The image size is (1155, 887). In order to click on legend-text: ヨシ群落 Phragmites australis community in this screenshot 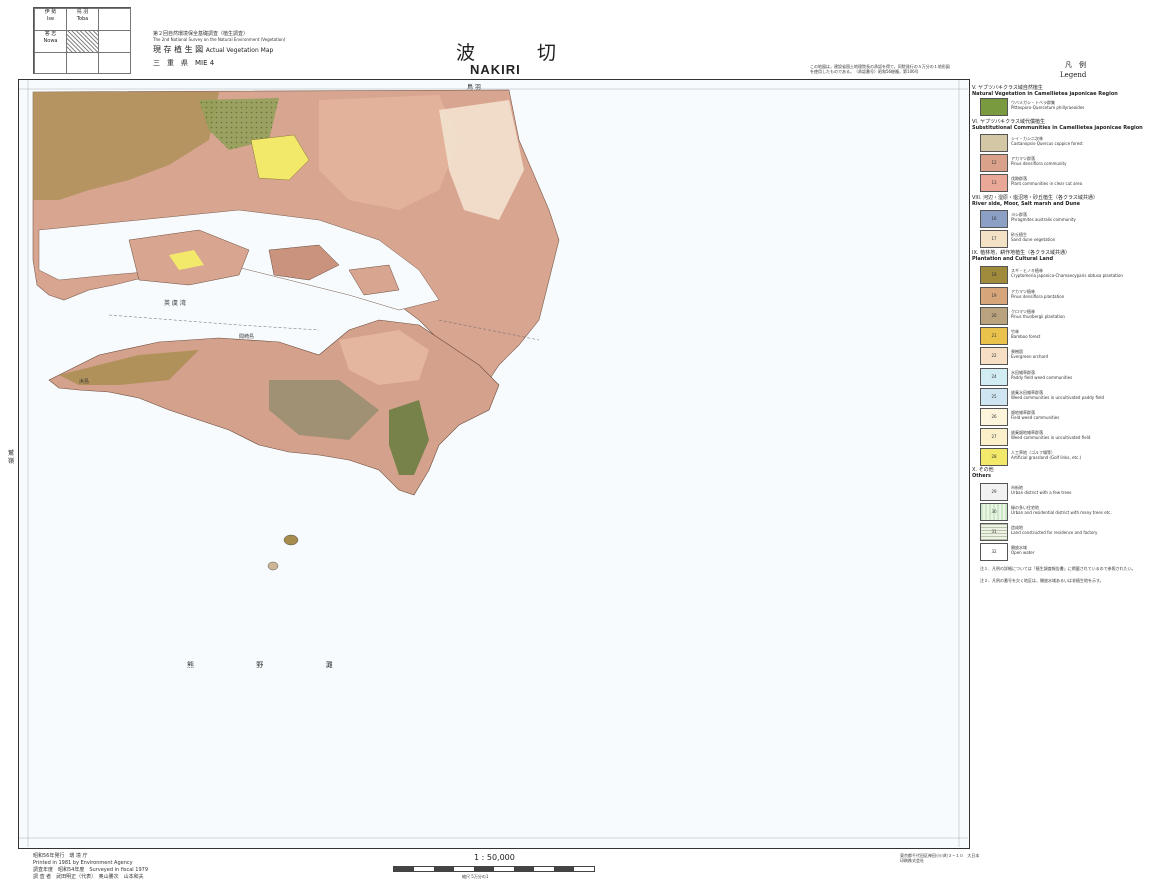, I will do `click(1043, 217)`.